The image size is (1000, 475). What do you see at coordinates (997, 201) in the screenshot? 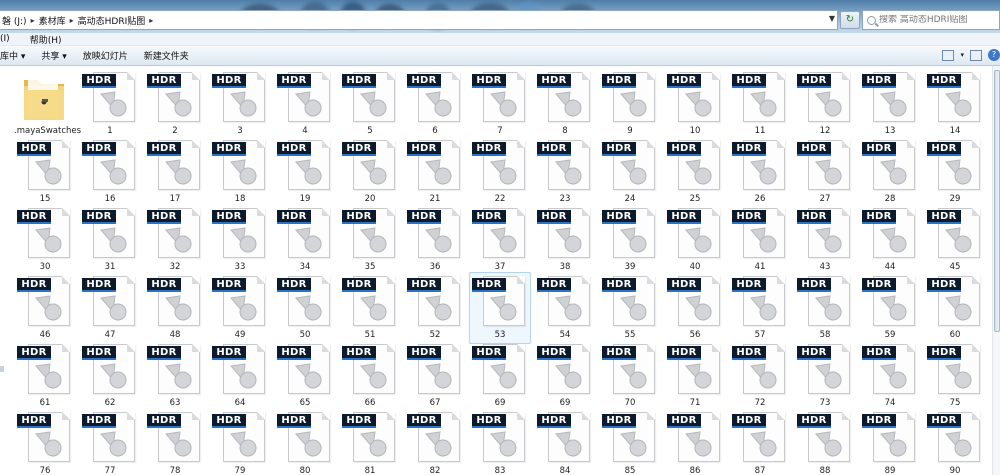
I see `scrollbar-thumb` at bounding box center [997, 201].